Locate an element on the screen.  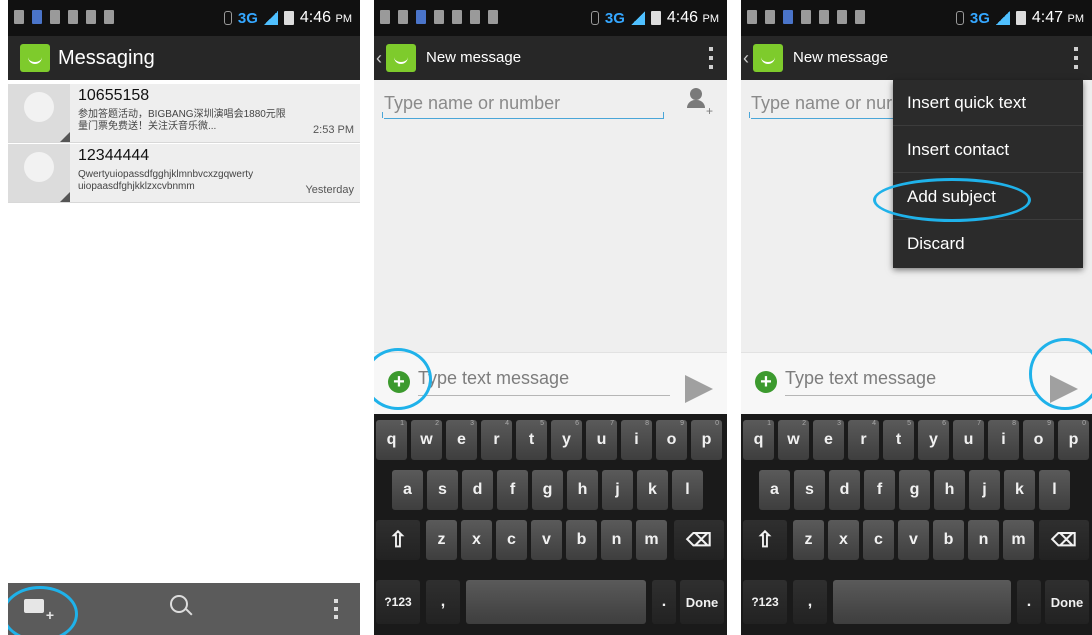
bluetooth-icon is located at coordinates (594, 18).